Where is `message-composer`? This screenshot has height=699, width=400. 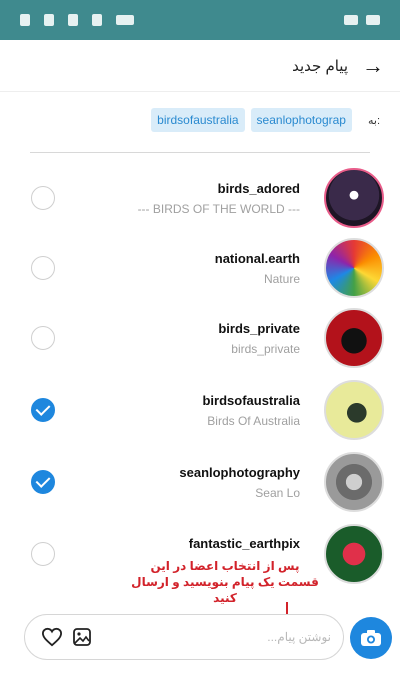 message-composer is located at coordinates (184, 637).